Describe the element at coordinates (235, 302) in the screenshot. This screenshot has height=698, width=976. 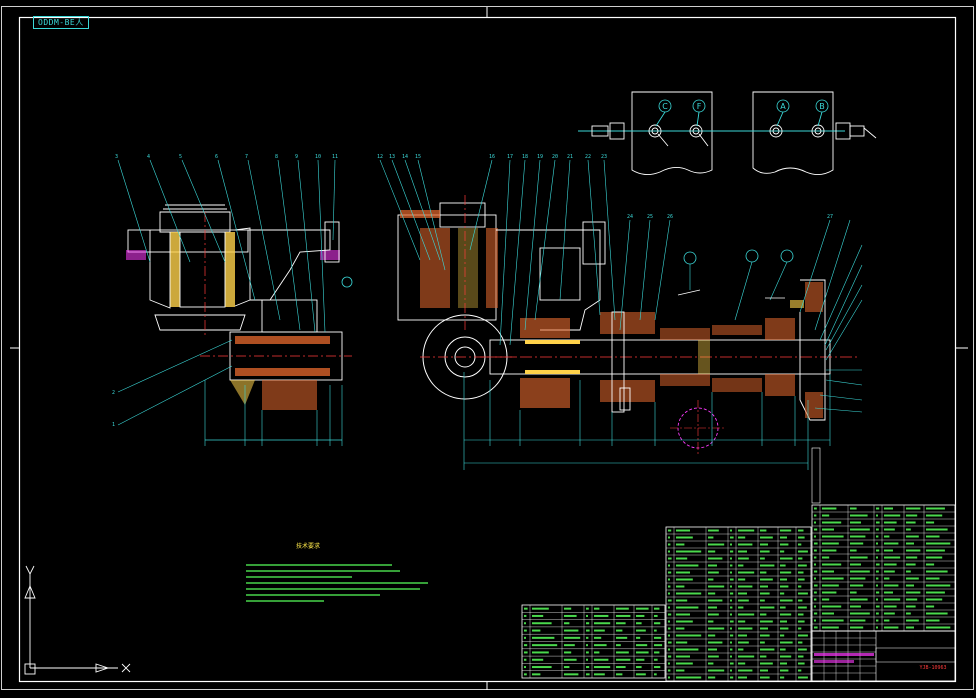
I see `left-view` at that location.